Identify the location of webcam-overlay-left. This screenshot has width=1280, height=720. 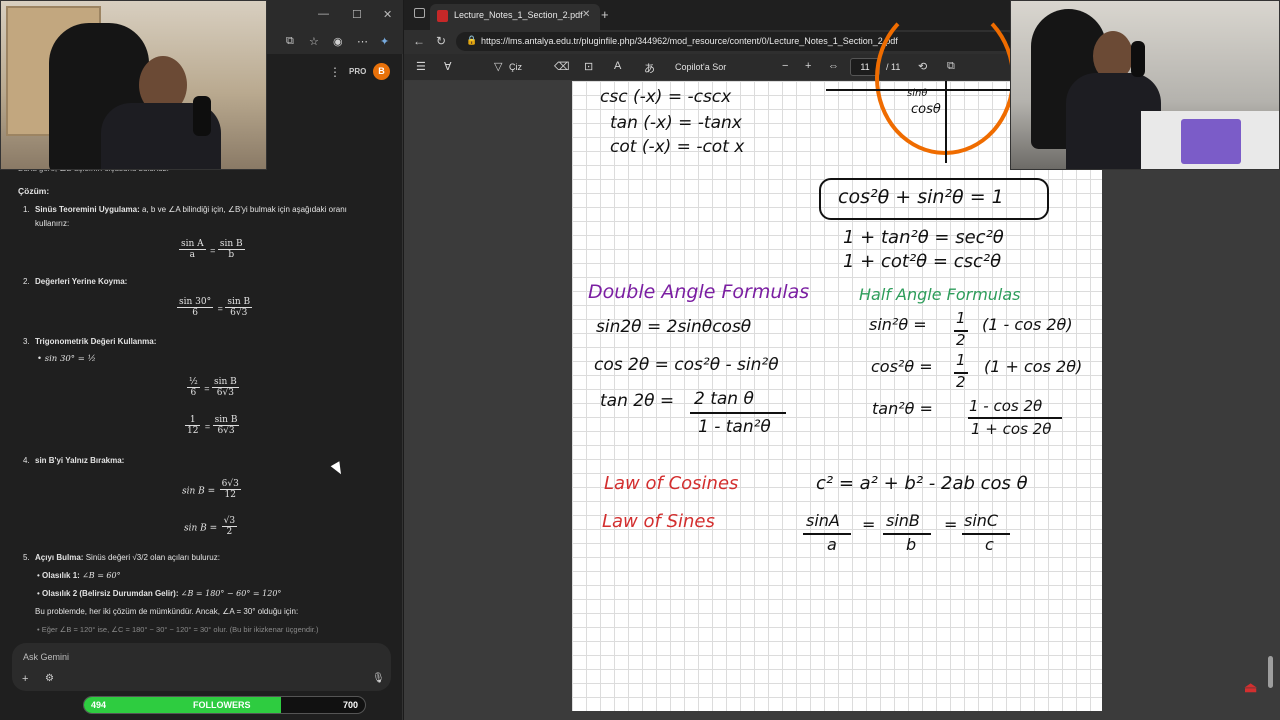
(133, 85).